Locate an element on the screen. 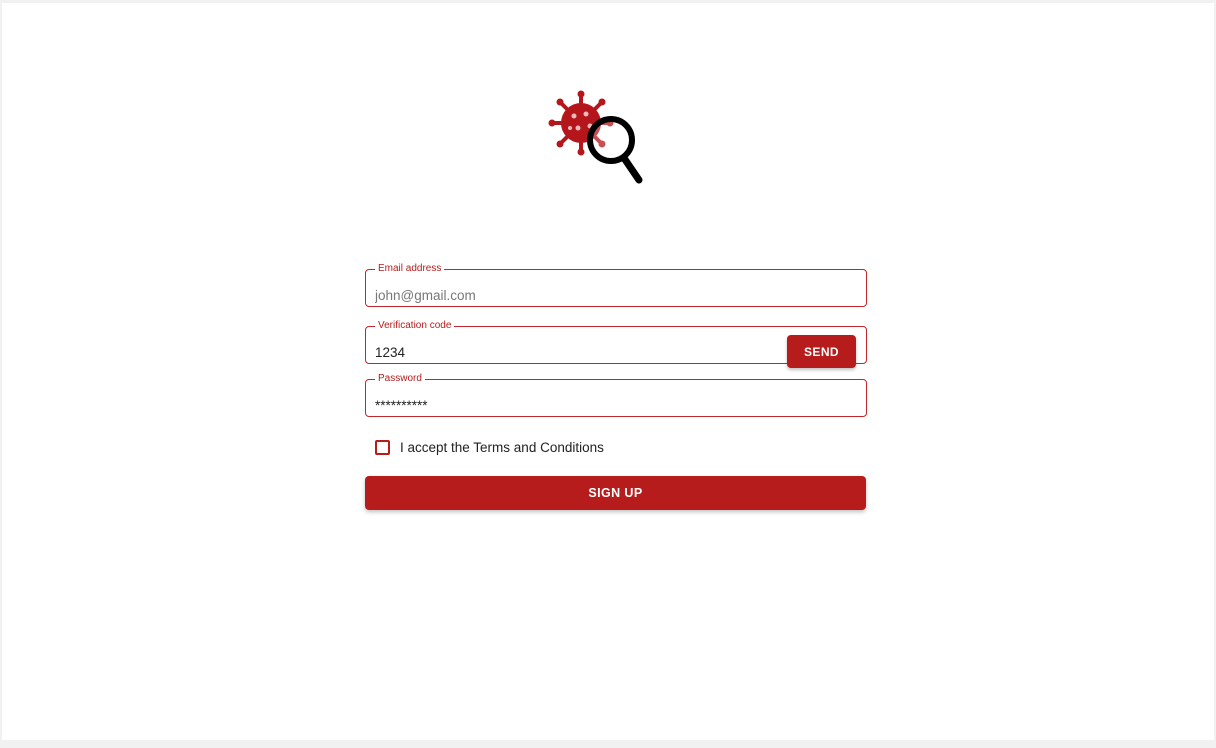 The height and width of the screenshot is (748, 1216). password-field-group: Password is located at coordinates (616, 395).